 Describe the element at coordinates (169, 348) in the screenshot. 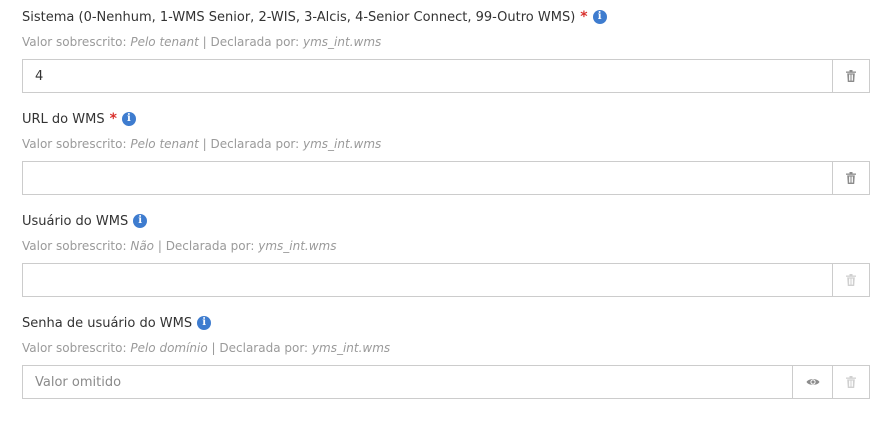

I see `override-value: Pelo domínio` at that location.